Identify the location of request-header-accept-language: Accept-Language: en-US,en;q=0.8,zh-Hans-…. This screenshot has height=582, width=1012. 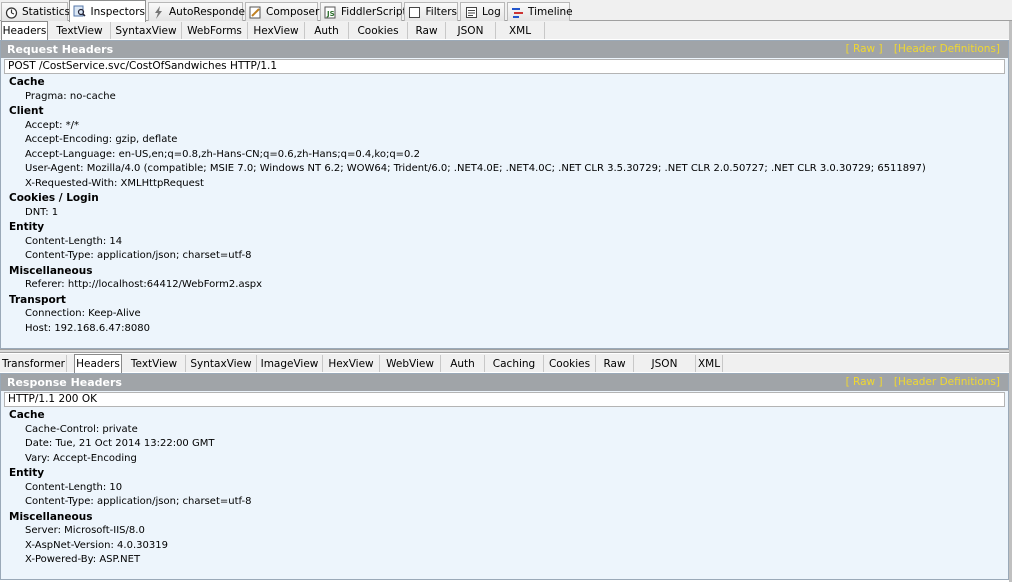
(508, 155).